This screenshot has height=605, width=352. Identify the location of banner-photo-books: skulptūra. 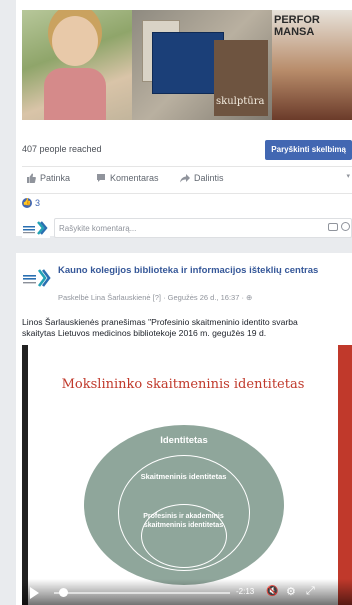
(202, 65).